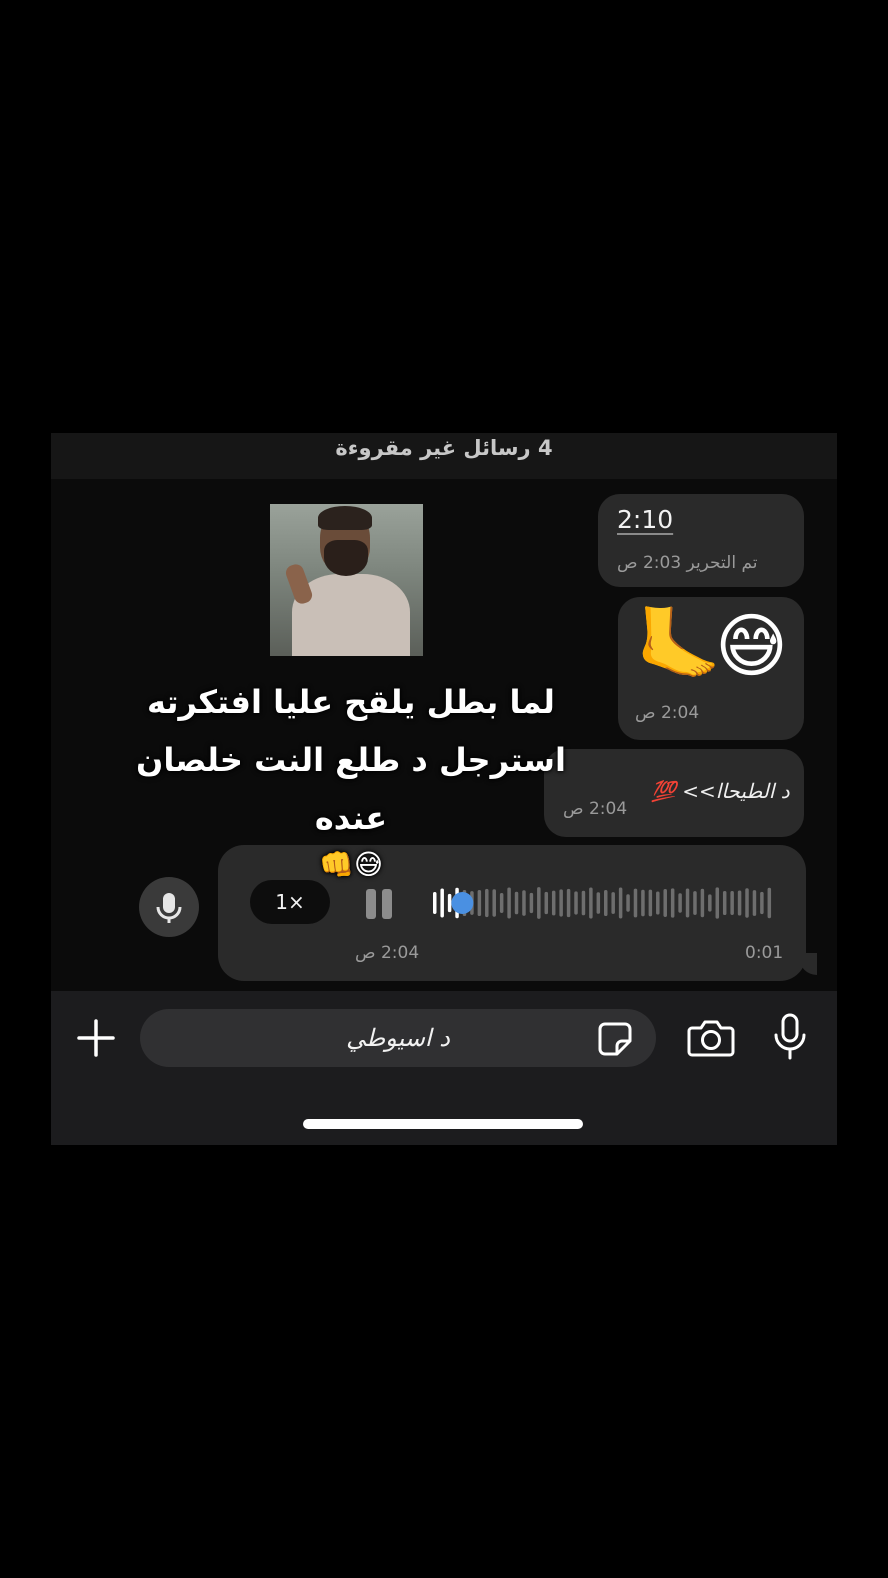  I want to click on camera-icon, so click(711, 1038).